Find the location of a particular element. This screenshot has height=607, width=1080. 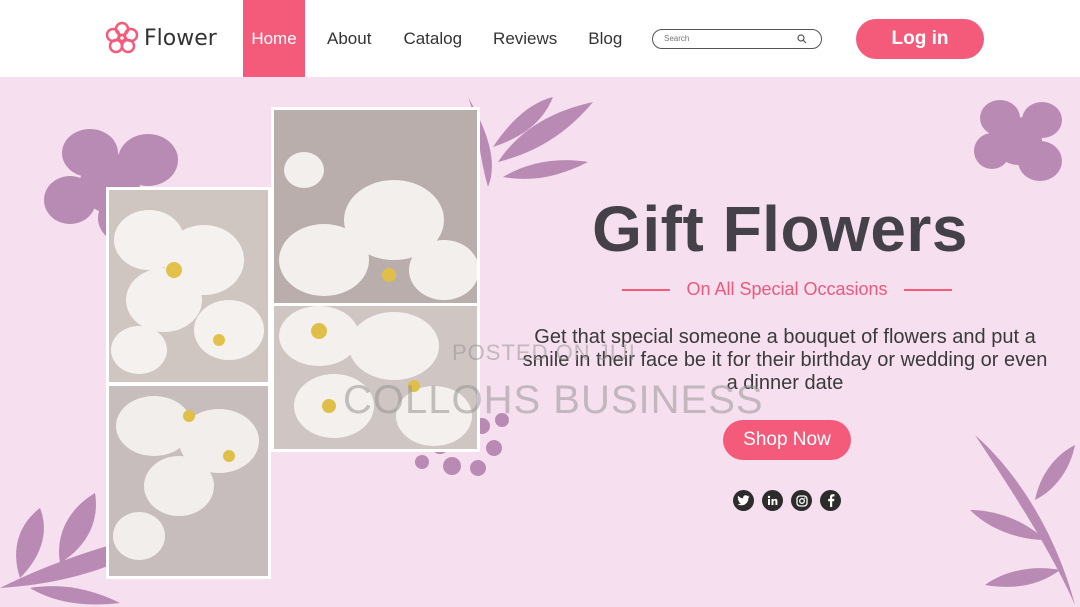

facebook-icon is located at coordinates (830, 500).